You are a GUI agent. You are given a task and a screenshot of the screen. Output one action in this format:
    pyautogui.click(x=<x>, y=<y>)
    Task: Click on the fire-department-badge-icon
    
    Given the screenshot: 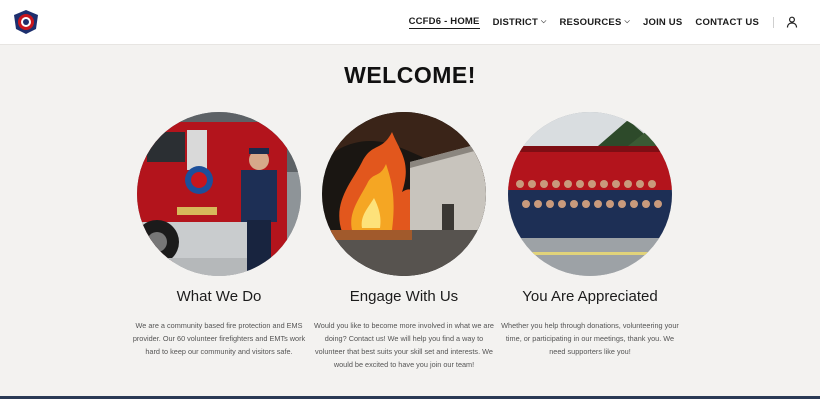 What is the action you would take?
    pyautogui.click(x=26, y=22)
    